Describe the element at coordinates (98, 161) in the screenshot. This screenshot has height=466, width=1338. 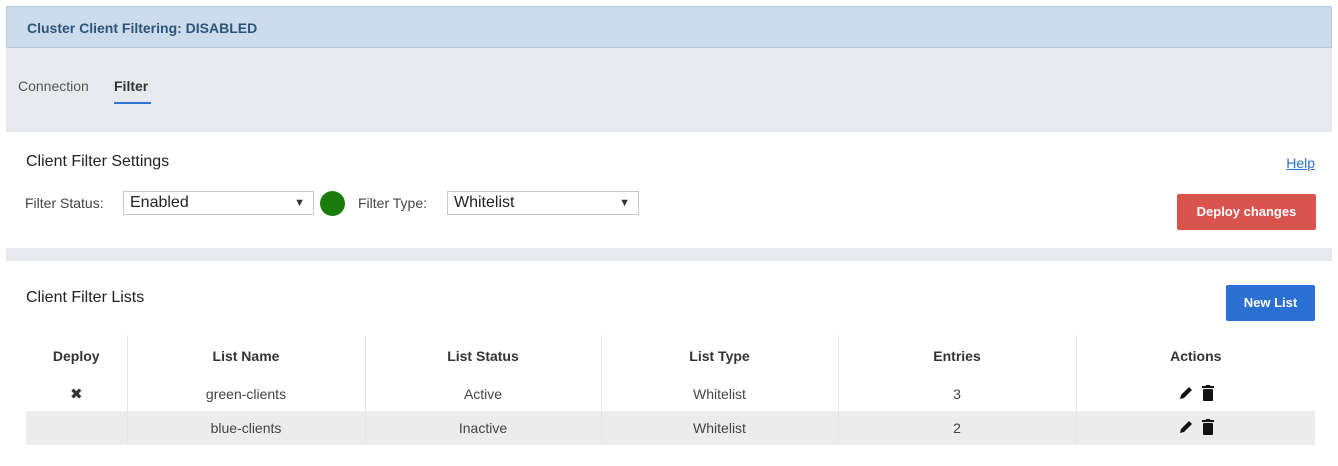
I see `settings-title: Client Filter Settings` at that location.